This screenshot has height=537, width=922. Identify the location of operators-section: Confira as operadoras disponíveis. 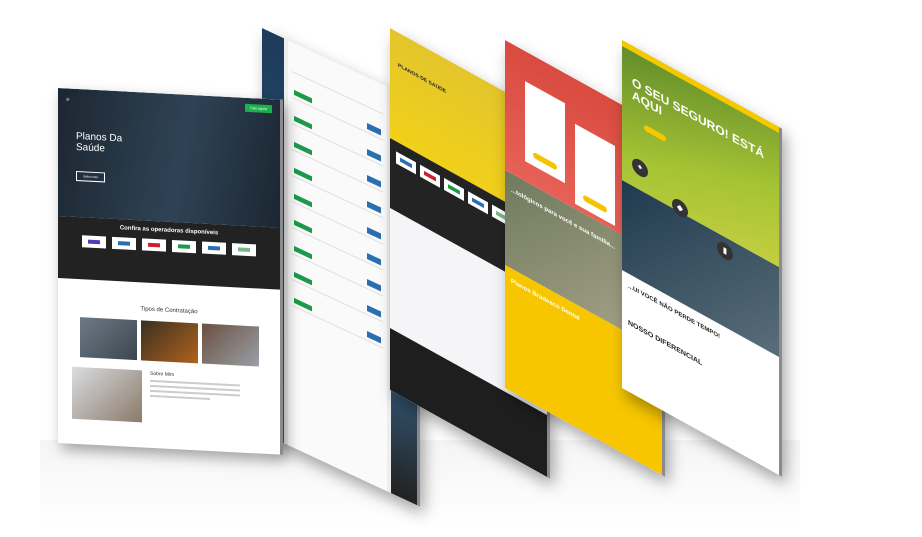
(169, 253).